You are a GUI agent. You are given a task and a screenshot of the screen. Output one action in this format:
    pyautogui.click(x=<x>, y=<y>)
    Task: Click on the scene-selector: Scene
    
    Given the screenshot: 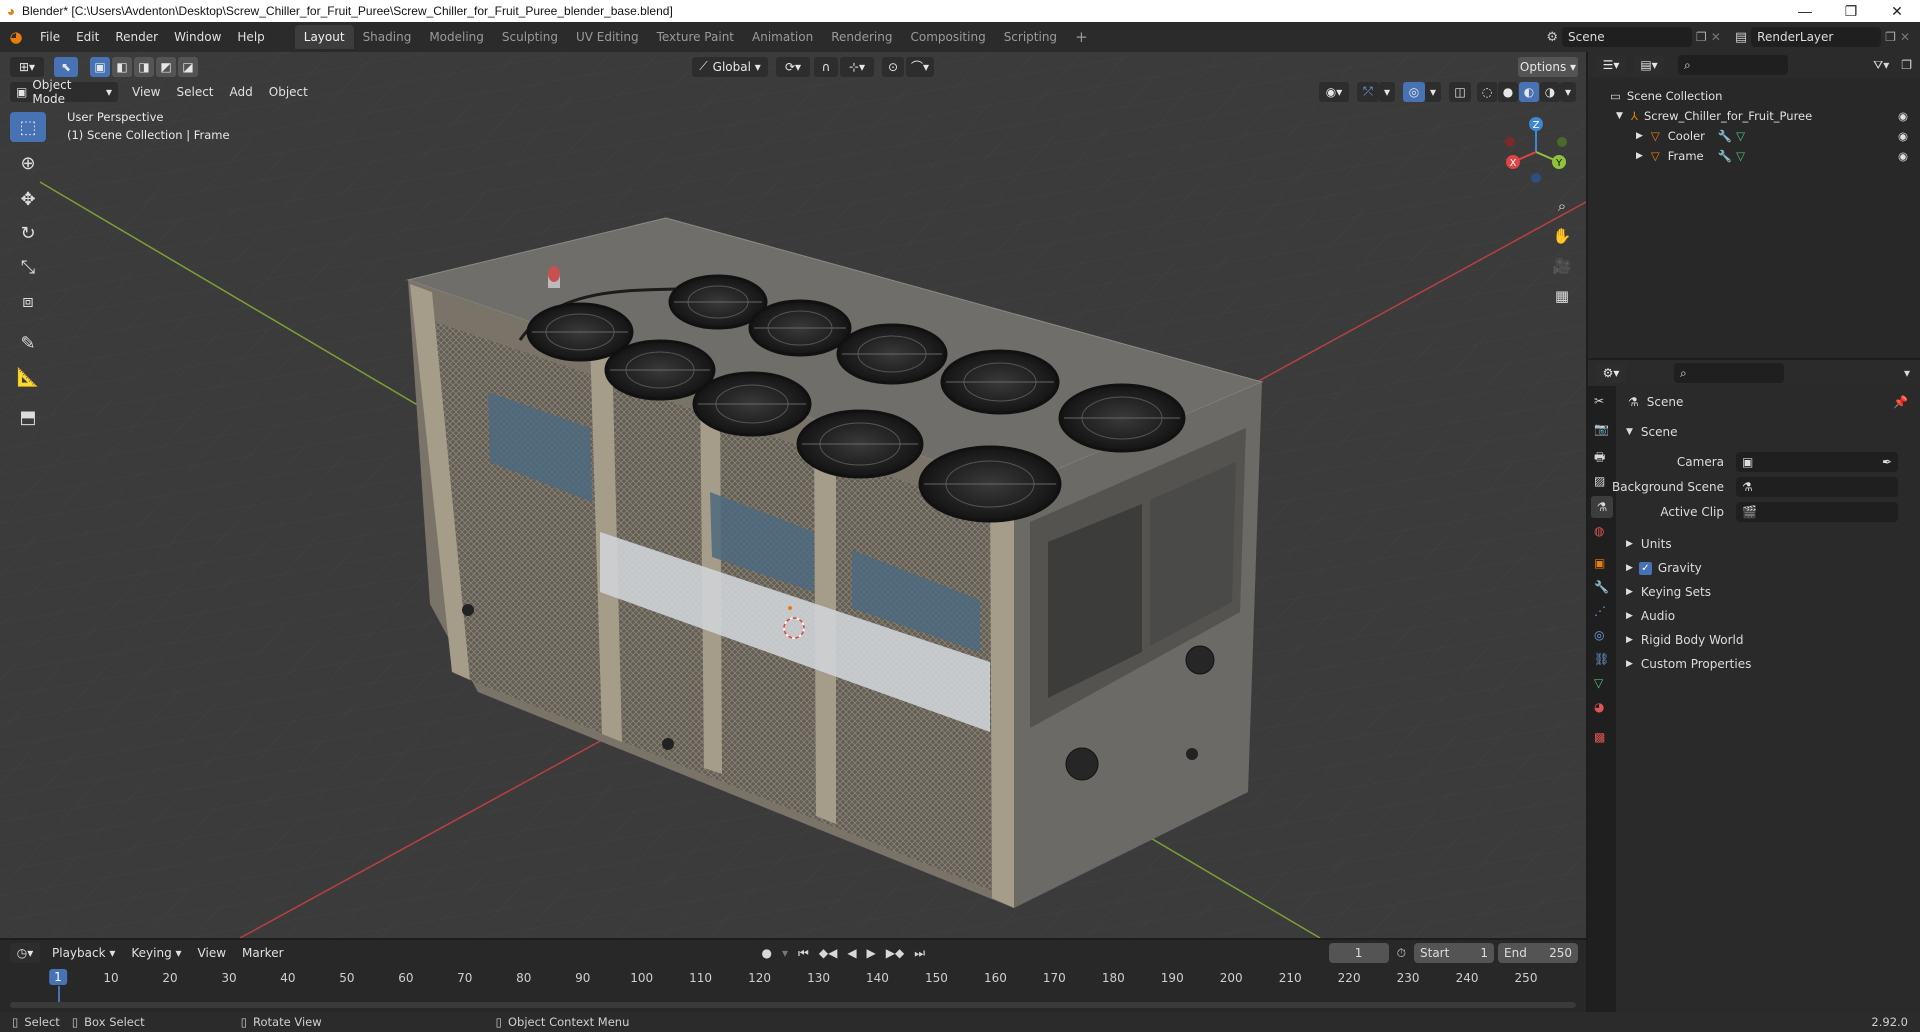 What is the action you would take?
    pyautogui.click(x=1627, y=37)
    